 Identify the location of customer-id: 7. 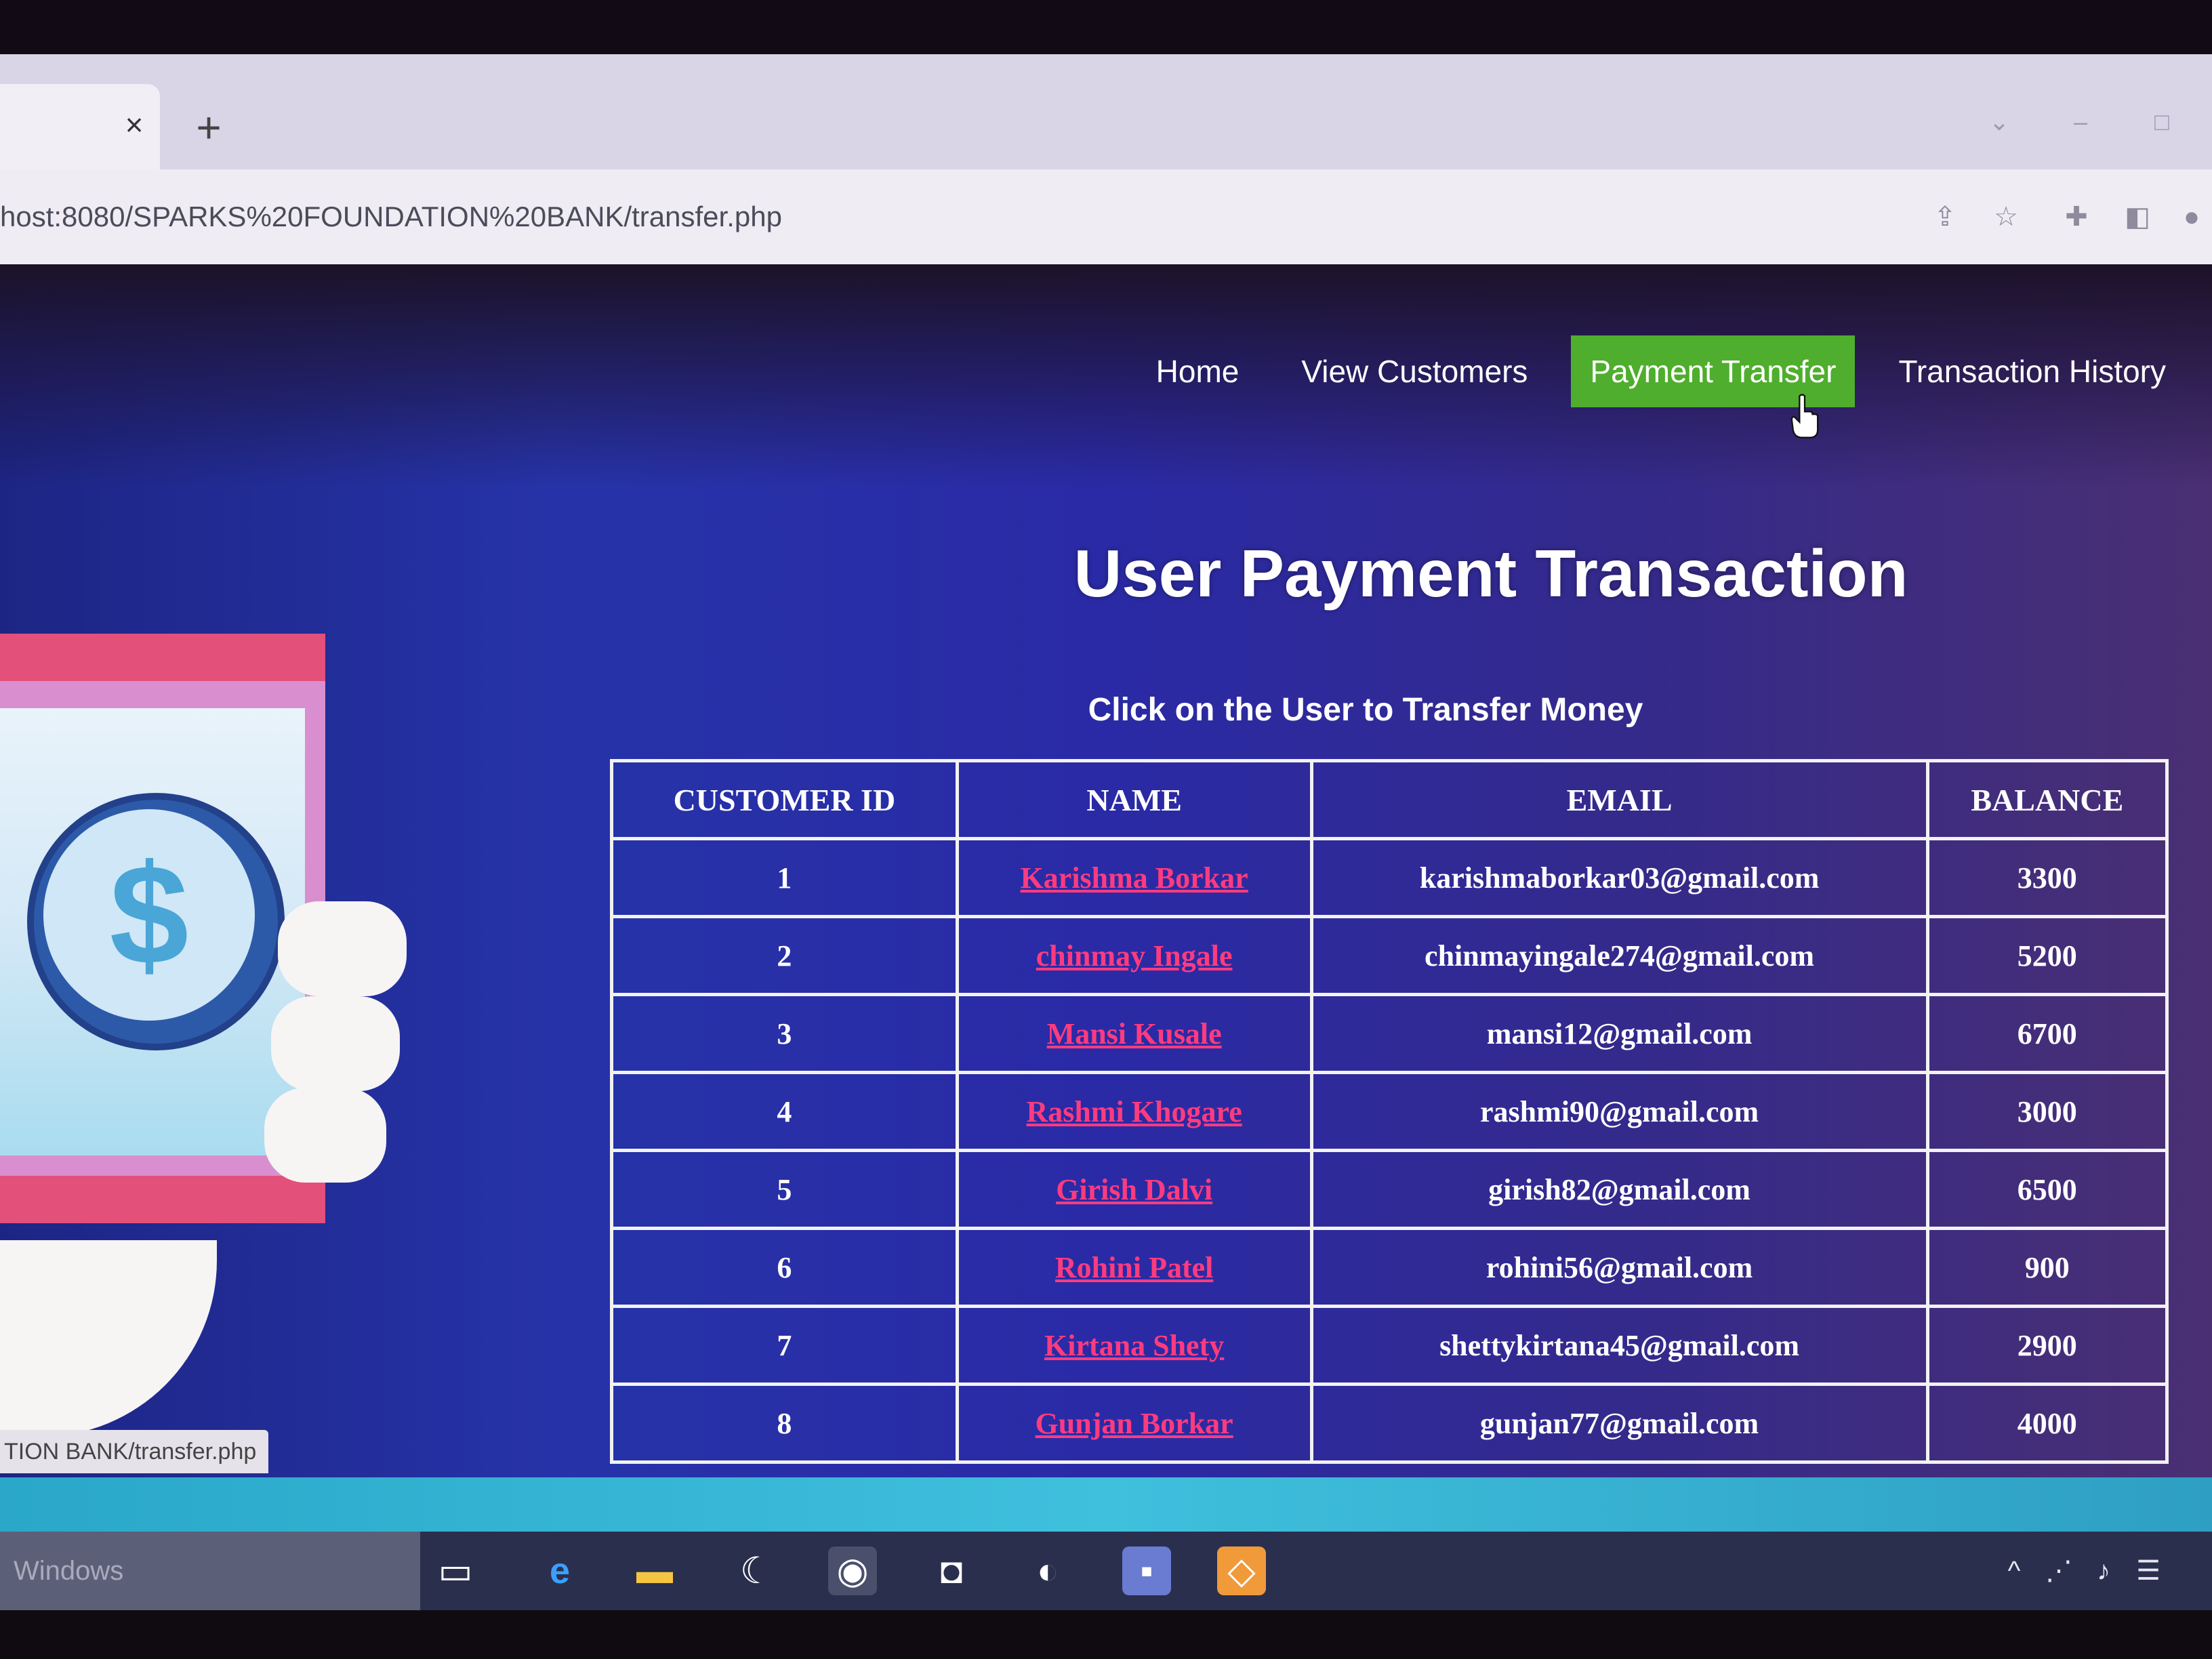
(785, 1345).